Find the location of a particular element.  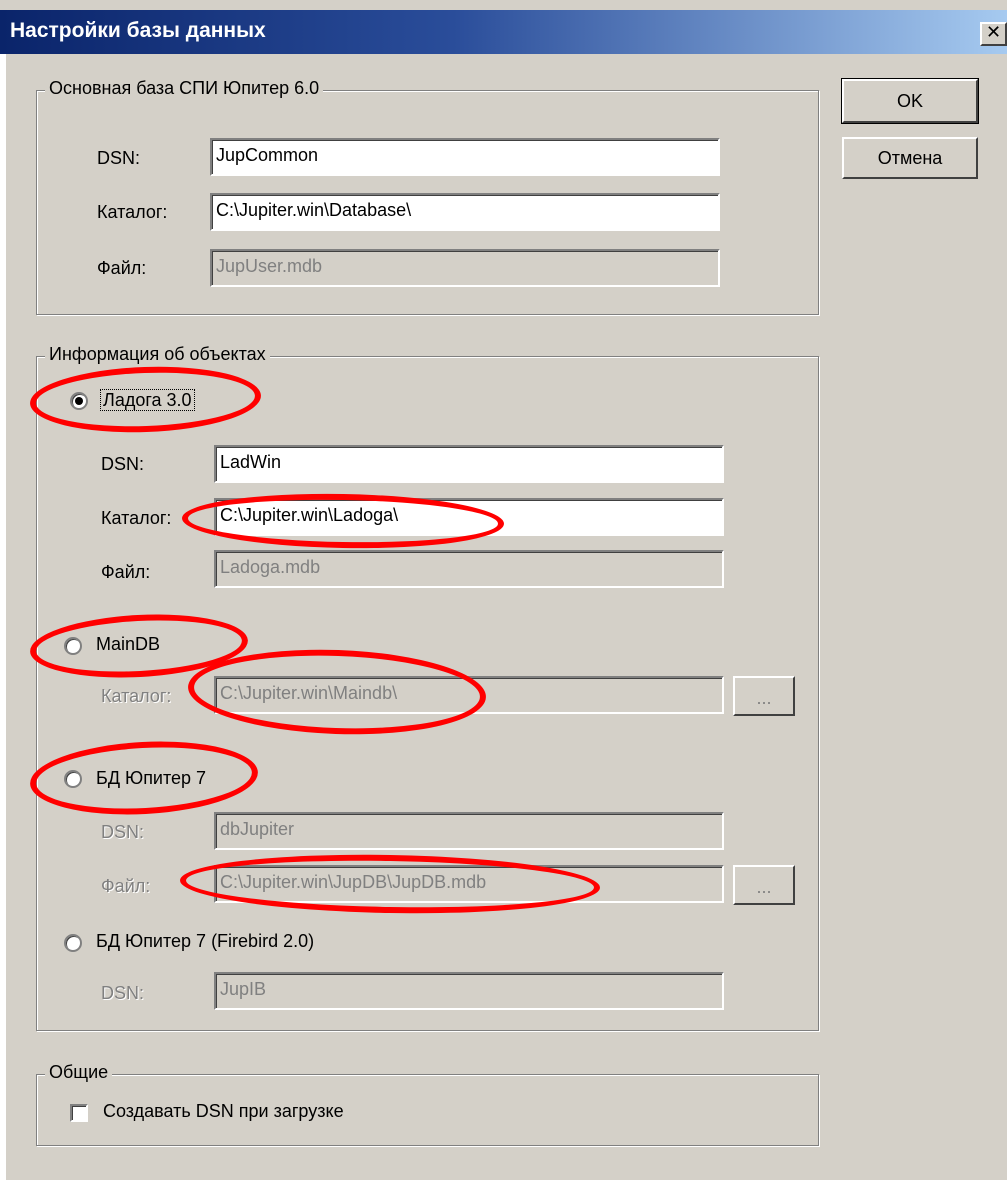

main-catalog-label: Каталог: is located at coordinates (132, 212).